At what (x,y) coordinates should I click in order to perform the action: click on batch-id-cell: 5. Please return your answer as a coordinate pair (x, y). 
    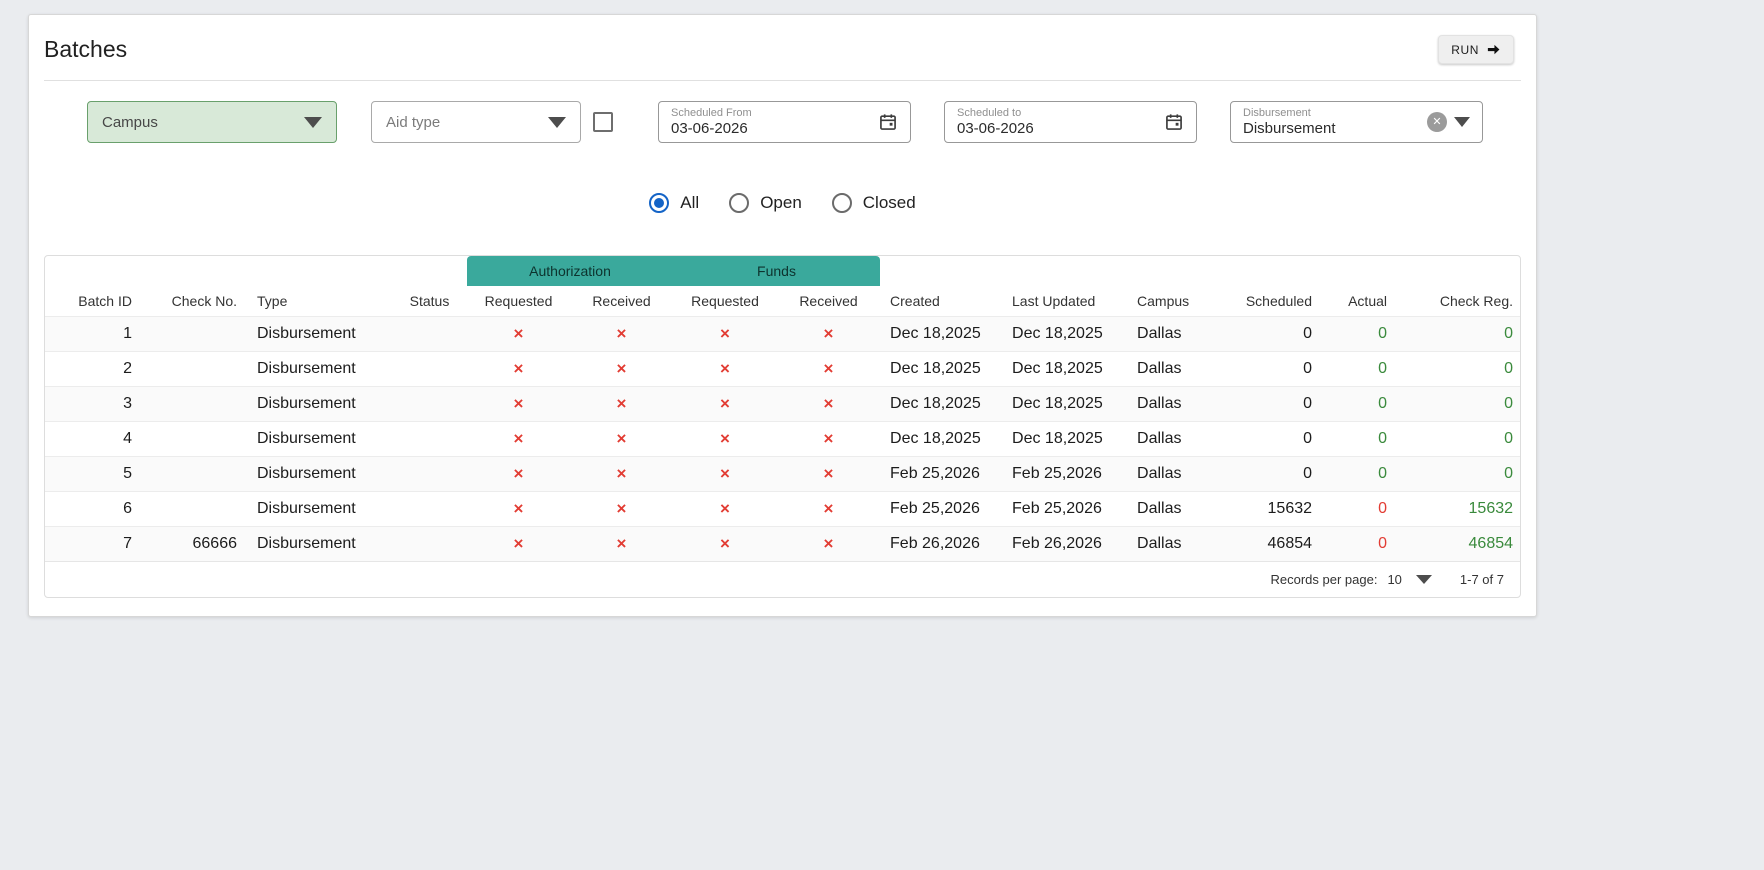
    Looking at the image, I should click on (127, 473).